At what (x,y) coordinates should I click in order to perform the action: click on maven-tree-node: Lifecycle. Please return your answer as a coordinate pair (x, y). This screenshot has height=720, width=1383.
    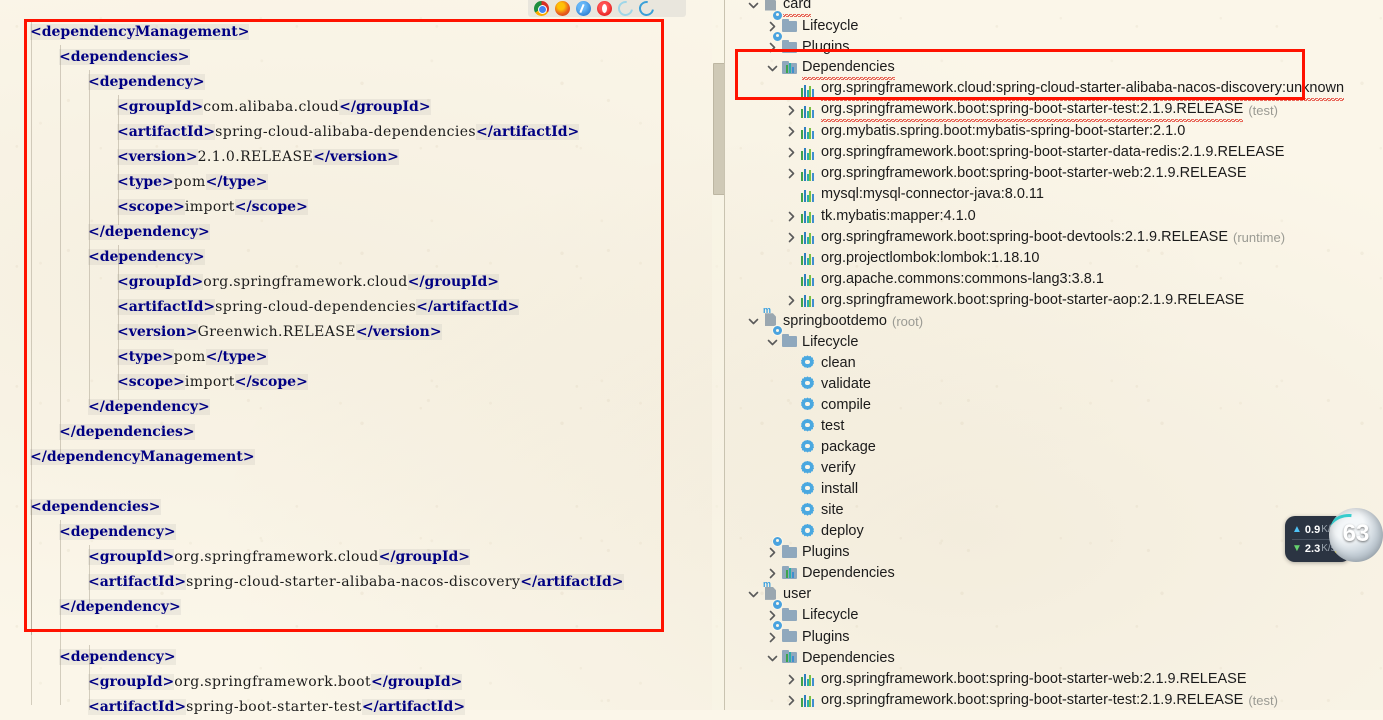
    Looking at the image, I should click on (812, 339).